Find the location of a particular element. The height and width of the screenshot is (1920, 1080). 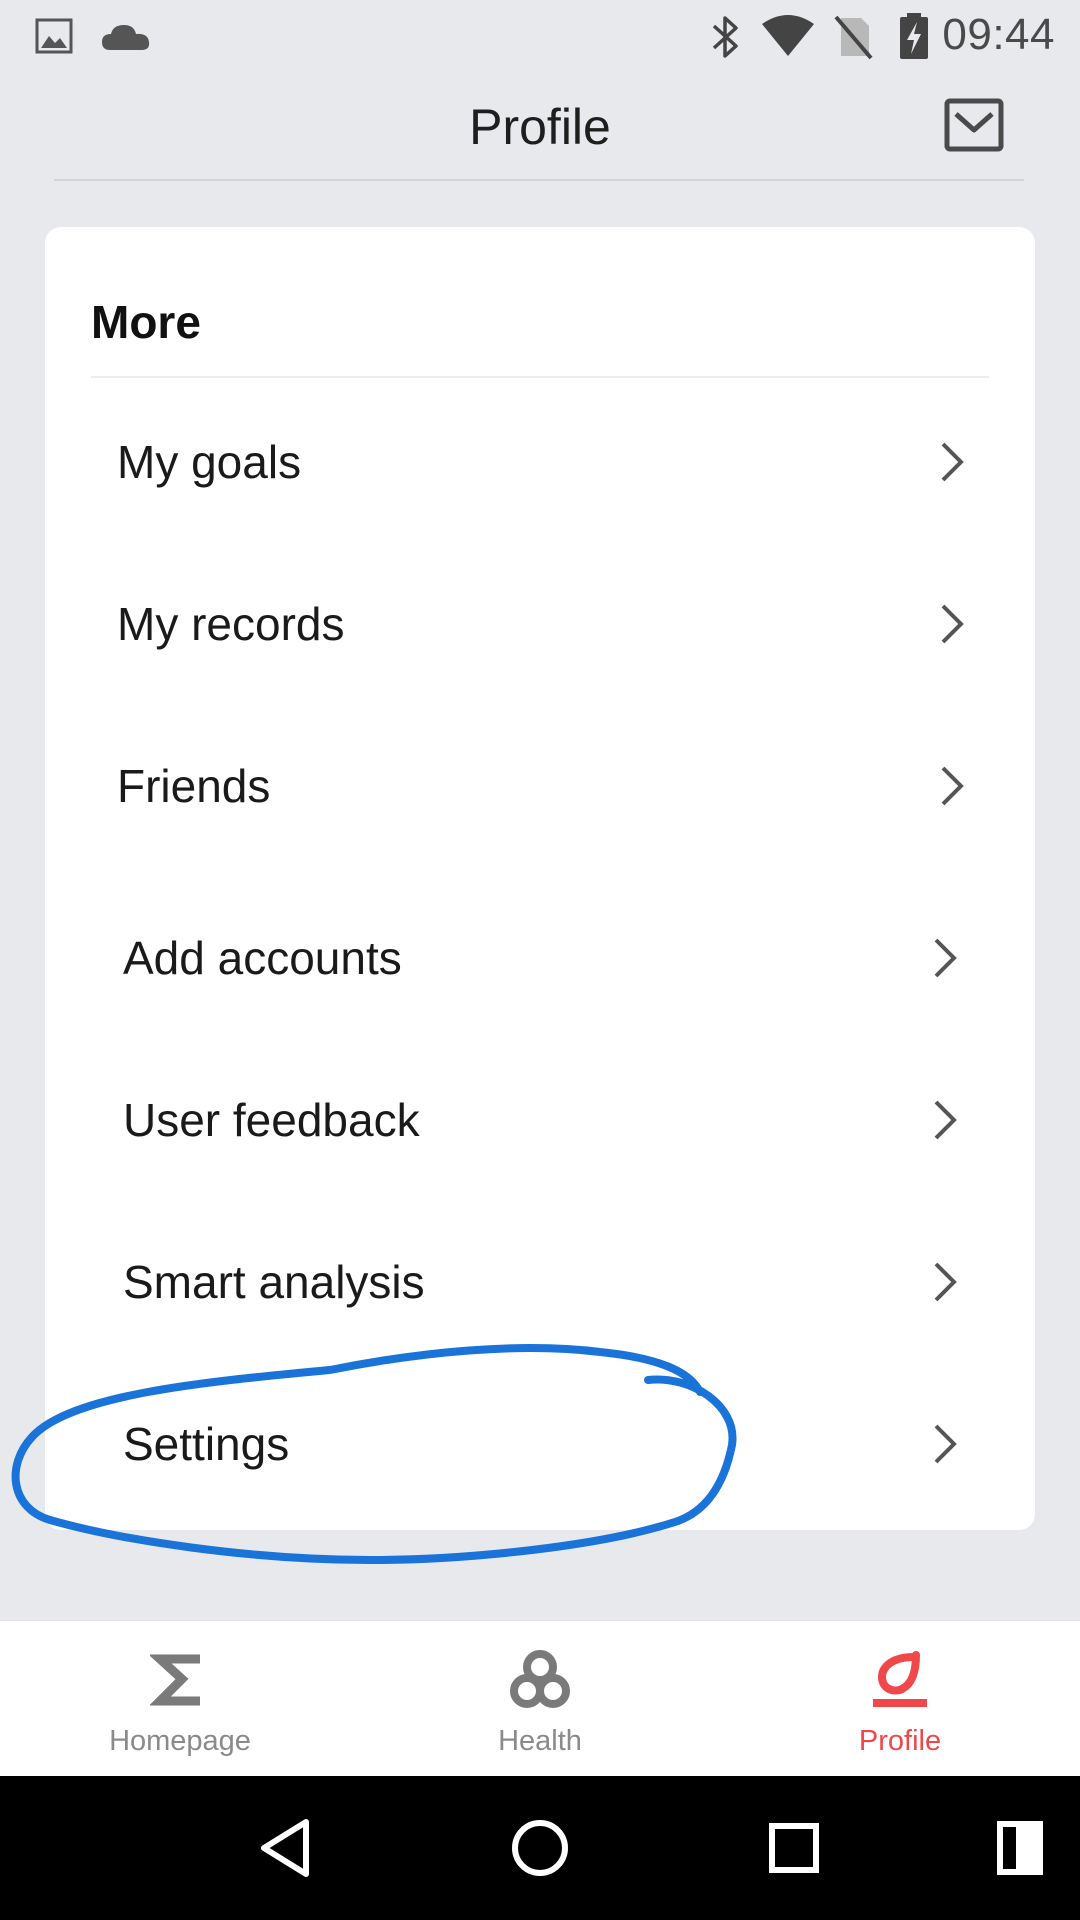

menu-item-friends: Friends is located at coordinates (540, 784).